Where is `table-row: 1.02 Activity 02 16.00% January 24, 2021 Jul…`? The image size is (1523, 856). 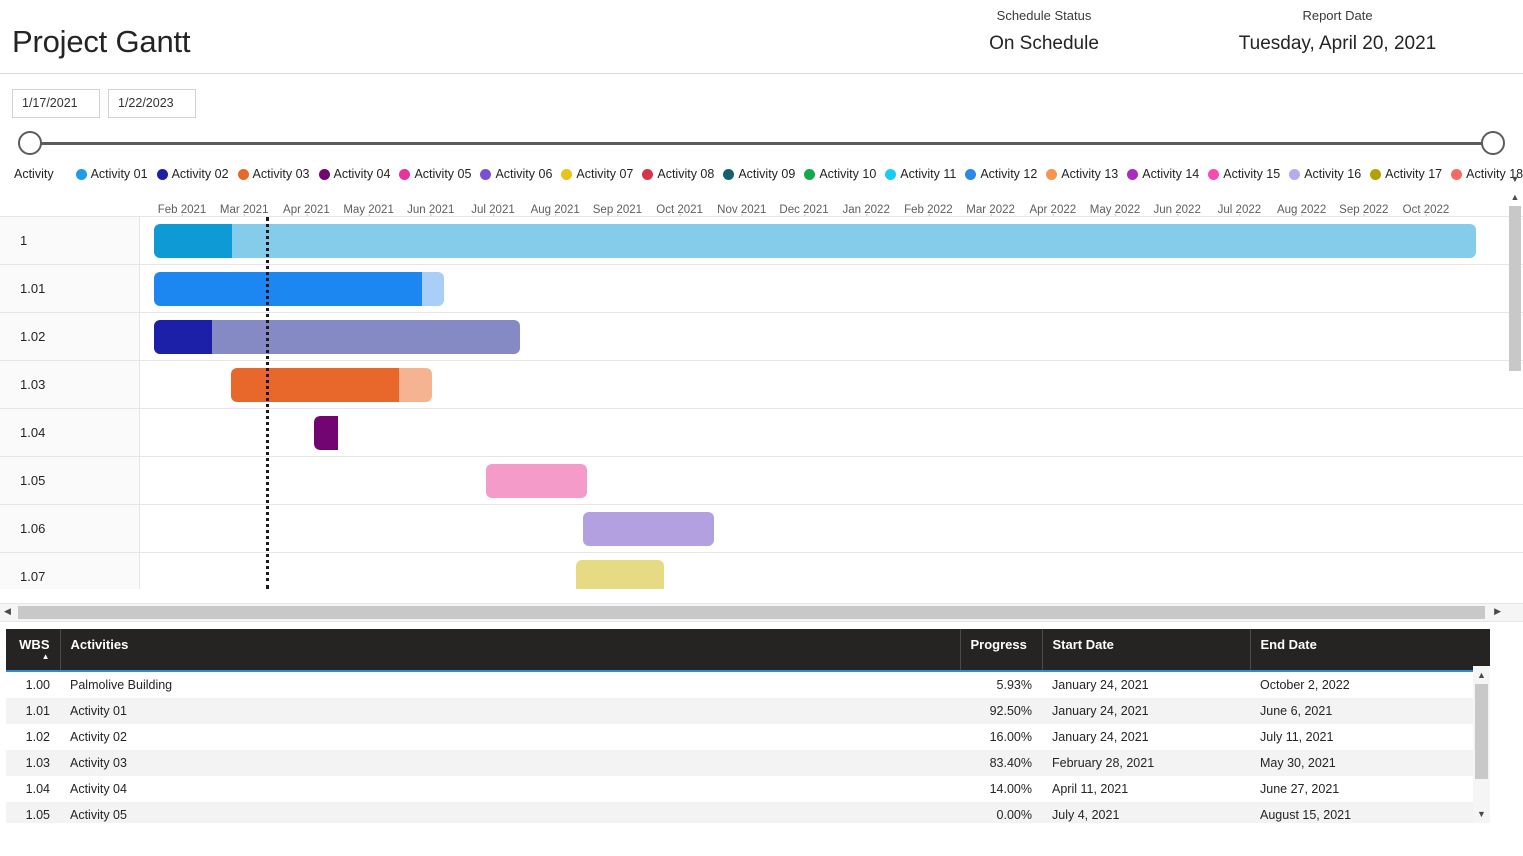
table-row: 1.02 Activity 02 16.00% January 24, 2021 Jul… is located at coordinates (748, 737).